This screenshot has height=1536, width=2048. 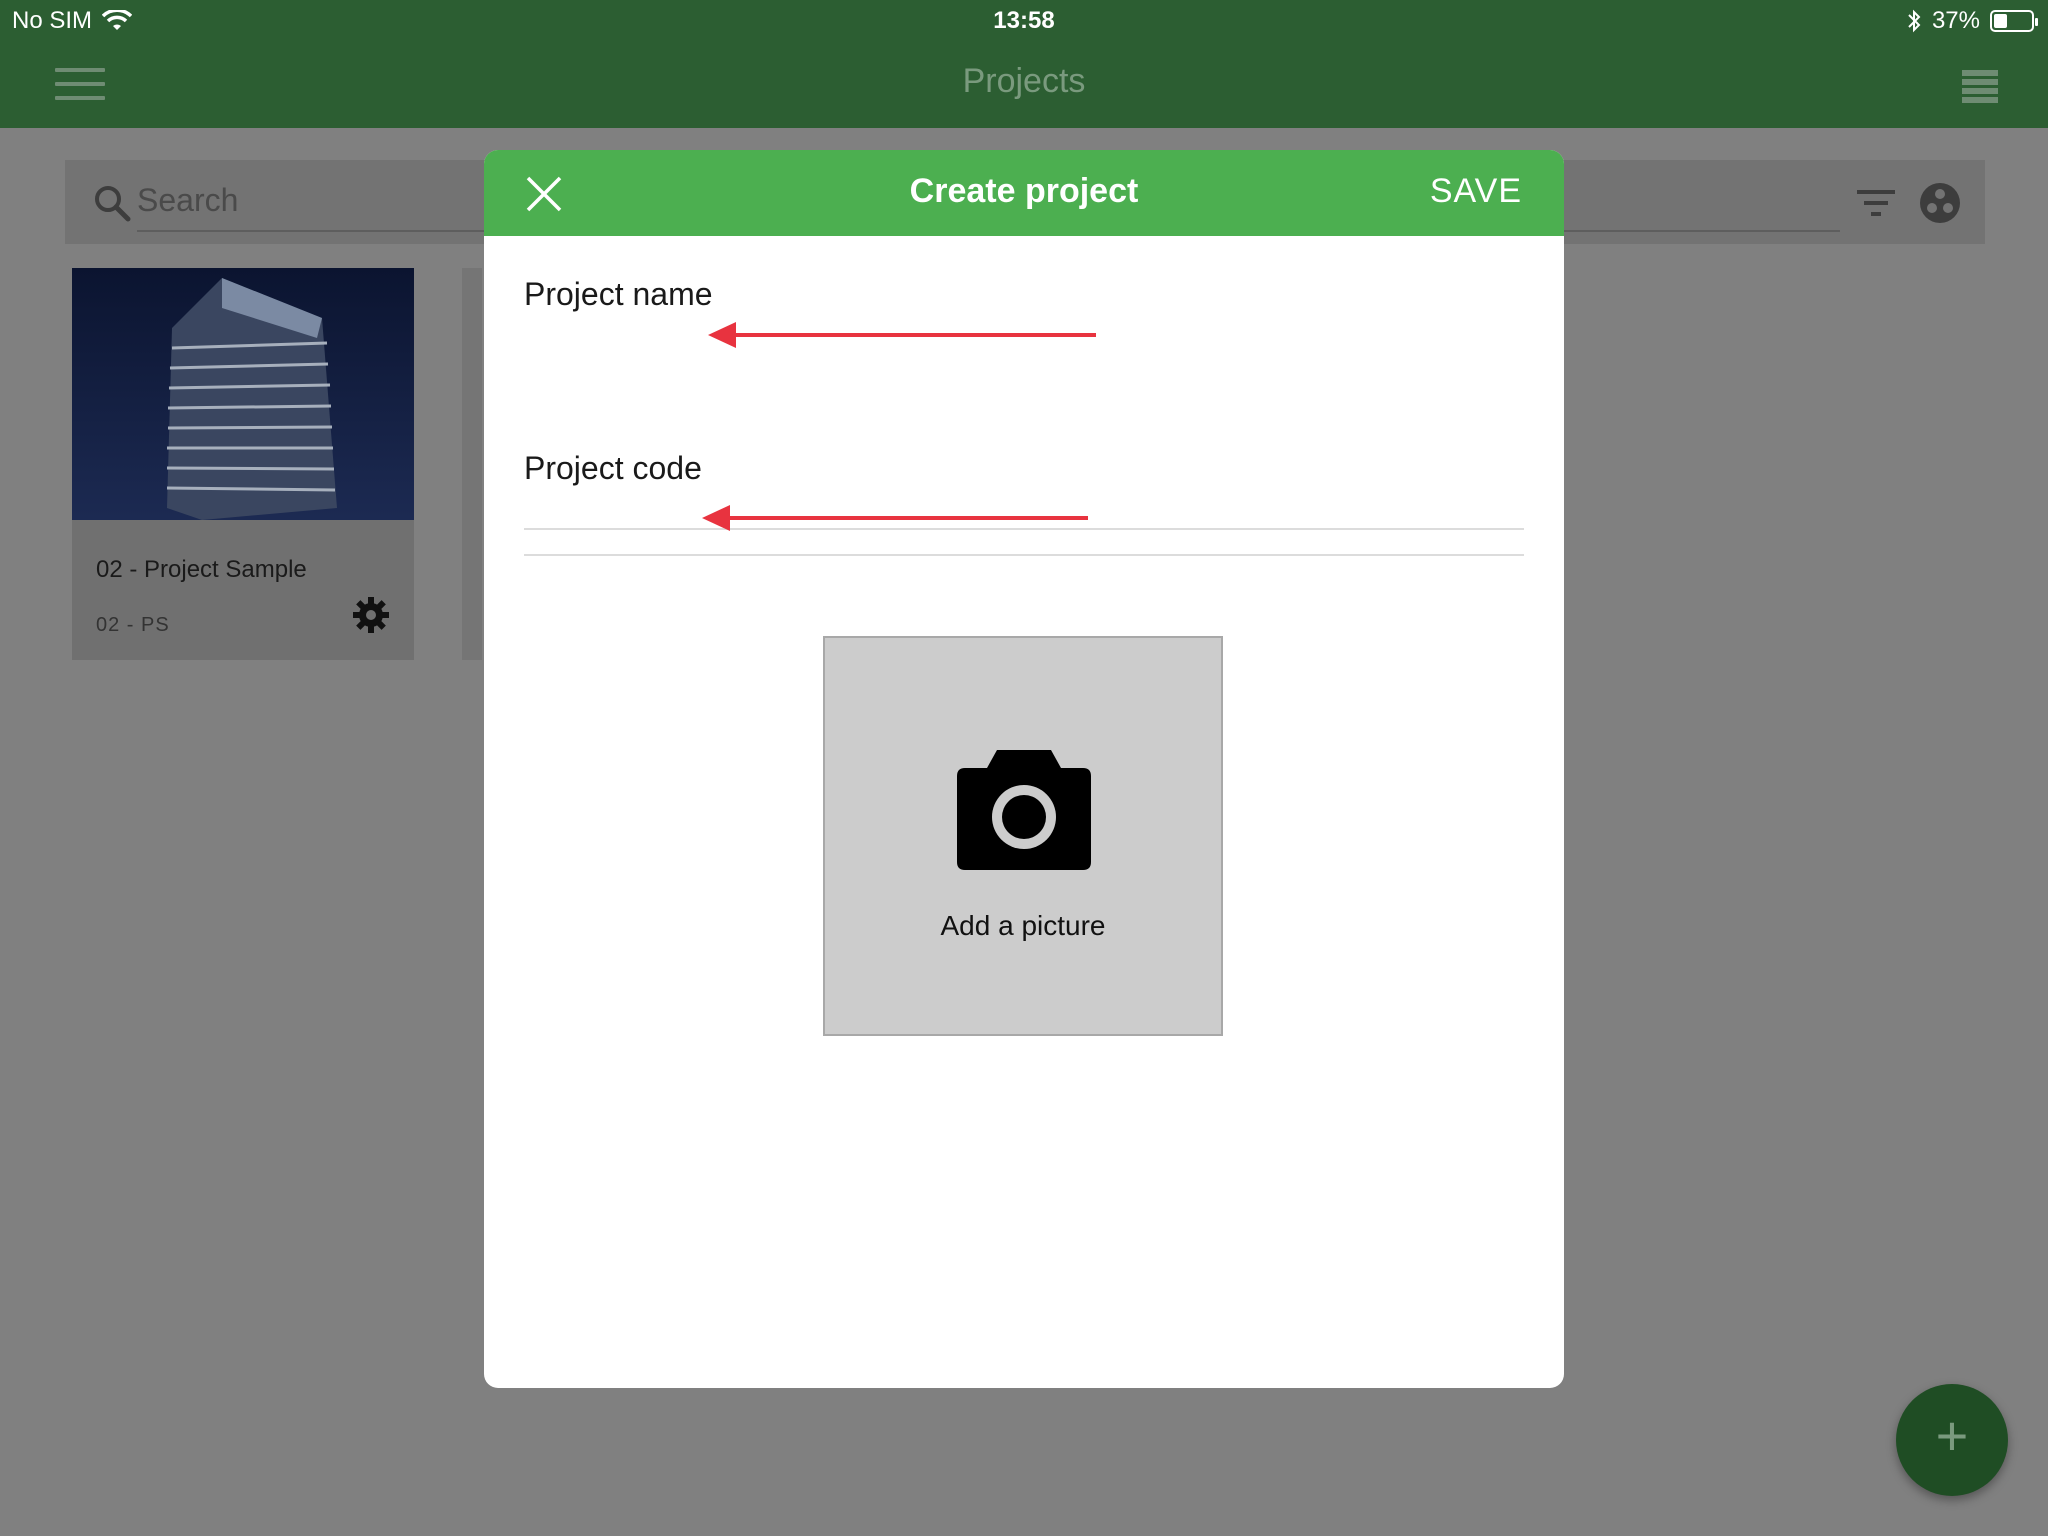 I want to click on project-card: 02 - Project Sample 02 - PS, so click(x=243, y=464).